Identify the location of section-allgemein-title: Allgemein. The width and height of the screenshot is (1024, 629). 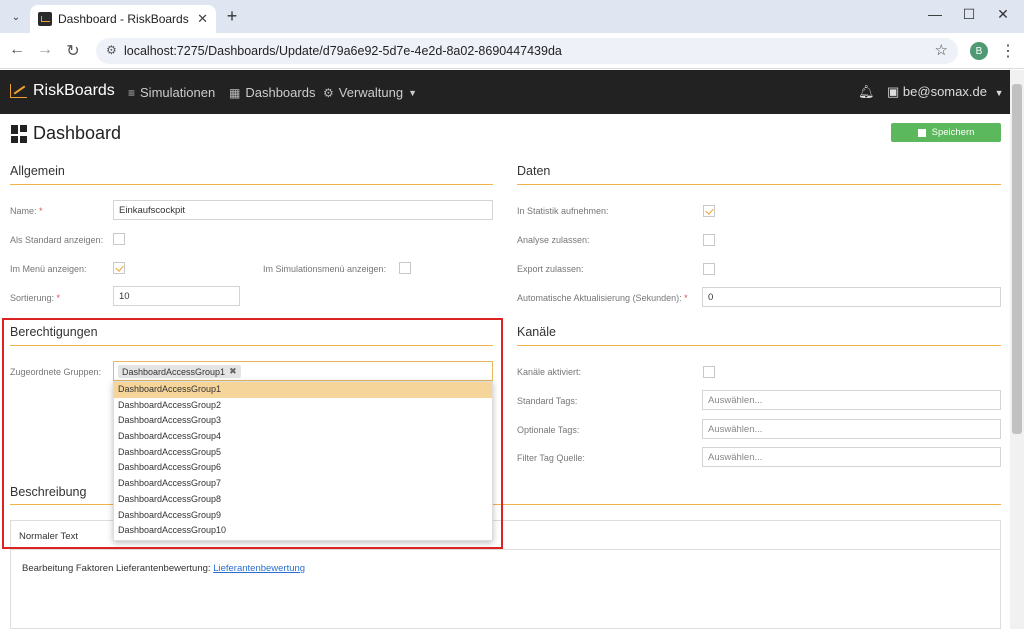
(37, 171).